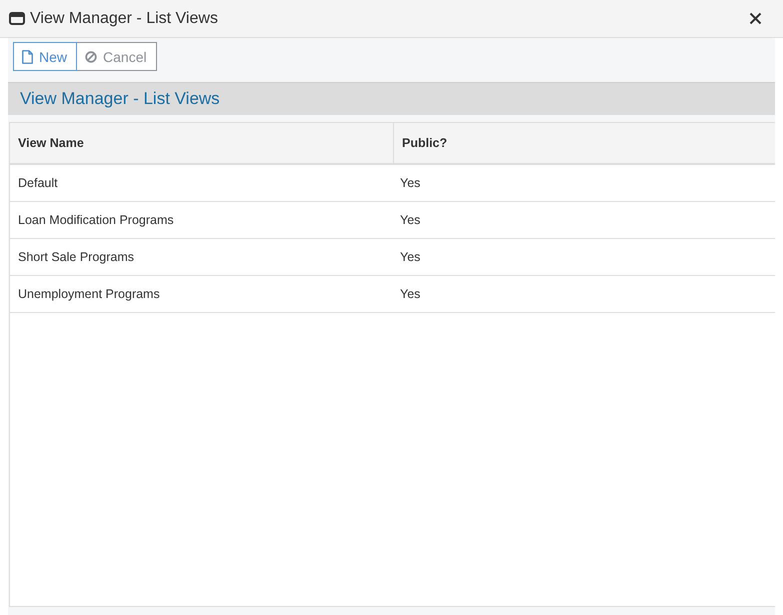 The width and height of the screenshot is (783, 615). I want to click on window-title: View Manager - List Views, so click(124, 19).